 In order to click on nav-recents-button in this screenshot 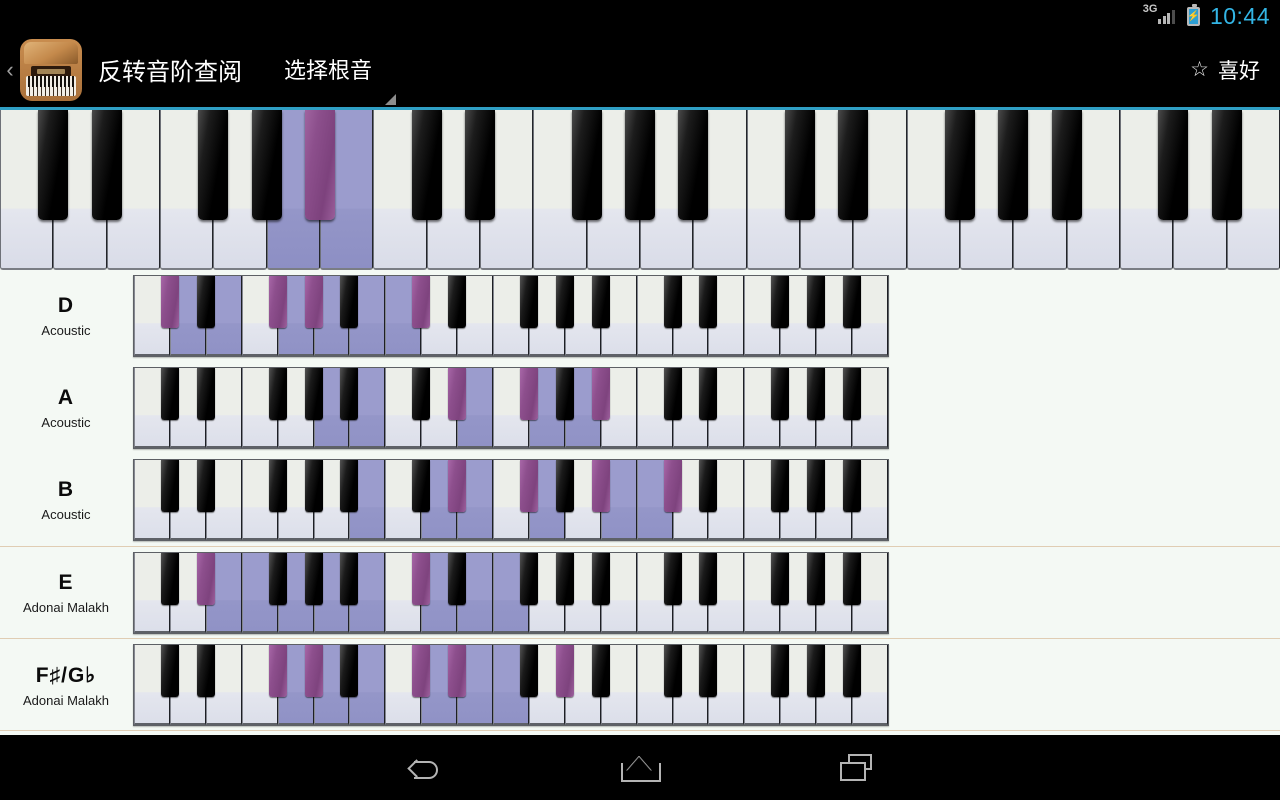, I will do `click(857, 767)`.